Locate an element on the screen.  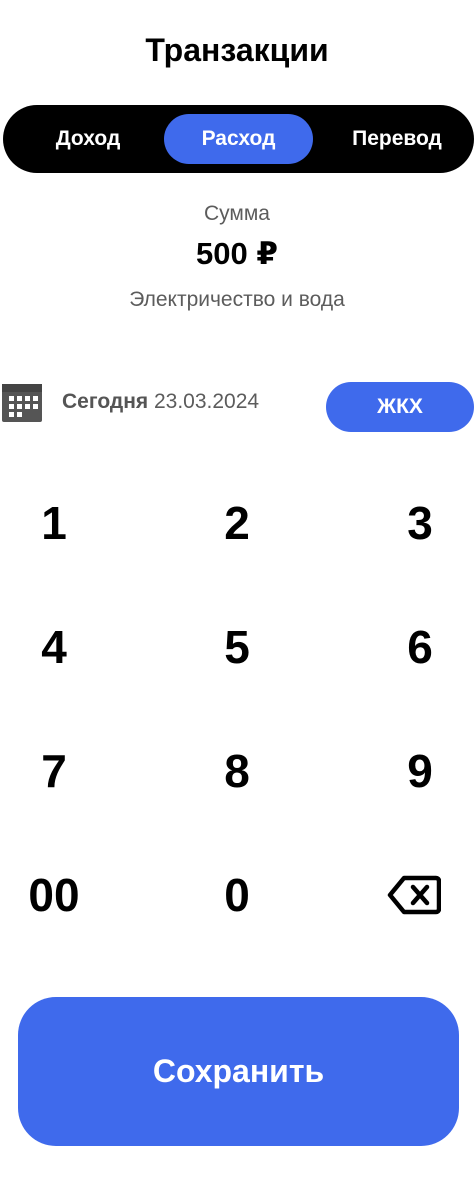
tab-expense: Расход is located at coordinates (238, 139).